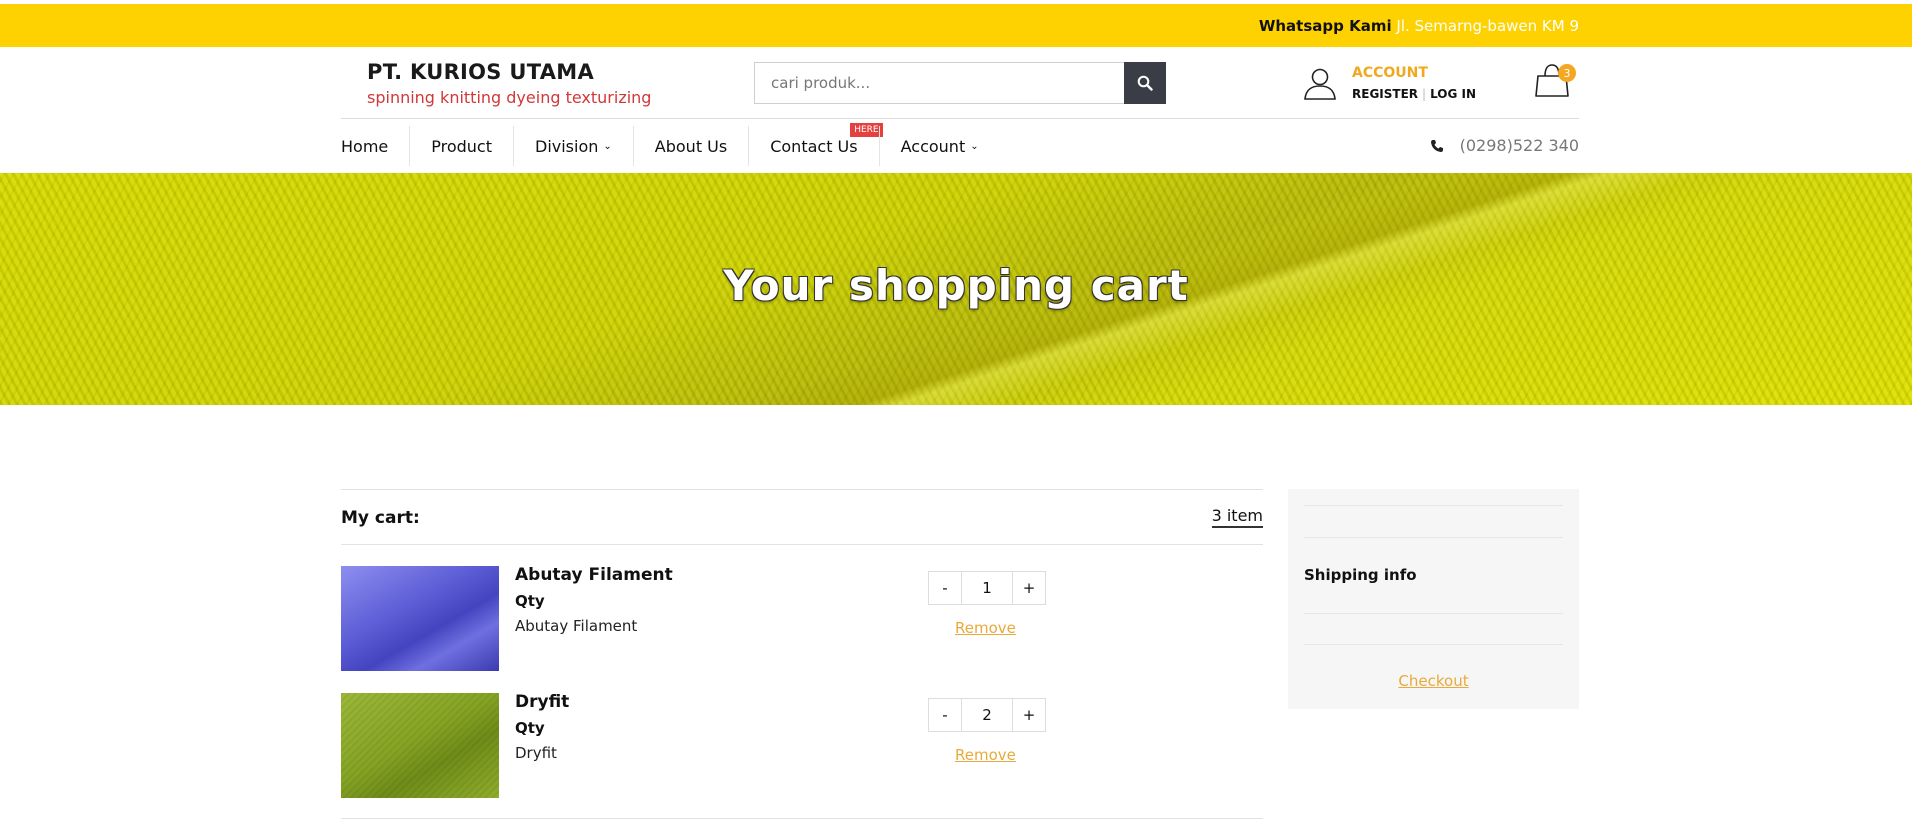 The width and height of the screenshot is (1912, 835). What do you see at coordinates (1555, 82) in the screenshot?
I see `cart-button: 3` at bounding box center [1555, 82].